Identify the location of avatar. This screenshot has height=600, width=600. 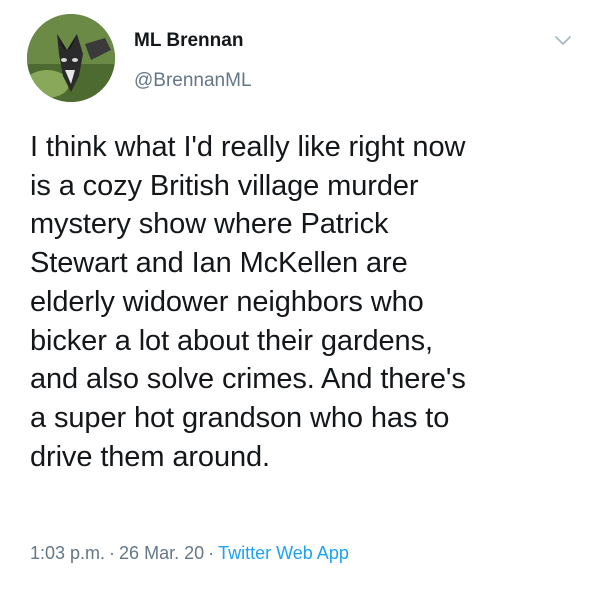
(71, 58).